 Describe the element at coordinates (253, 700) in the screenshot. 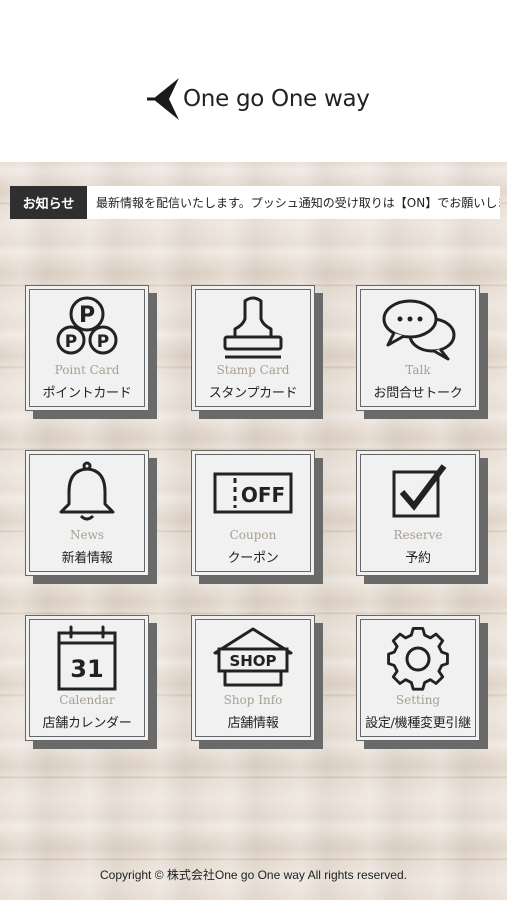

I see `tile-en-label: Shop Info` at that location.